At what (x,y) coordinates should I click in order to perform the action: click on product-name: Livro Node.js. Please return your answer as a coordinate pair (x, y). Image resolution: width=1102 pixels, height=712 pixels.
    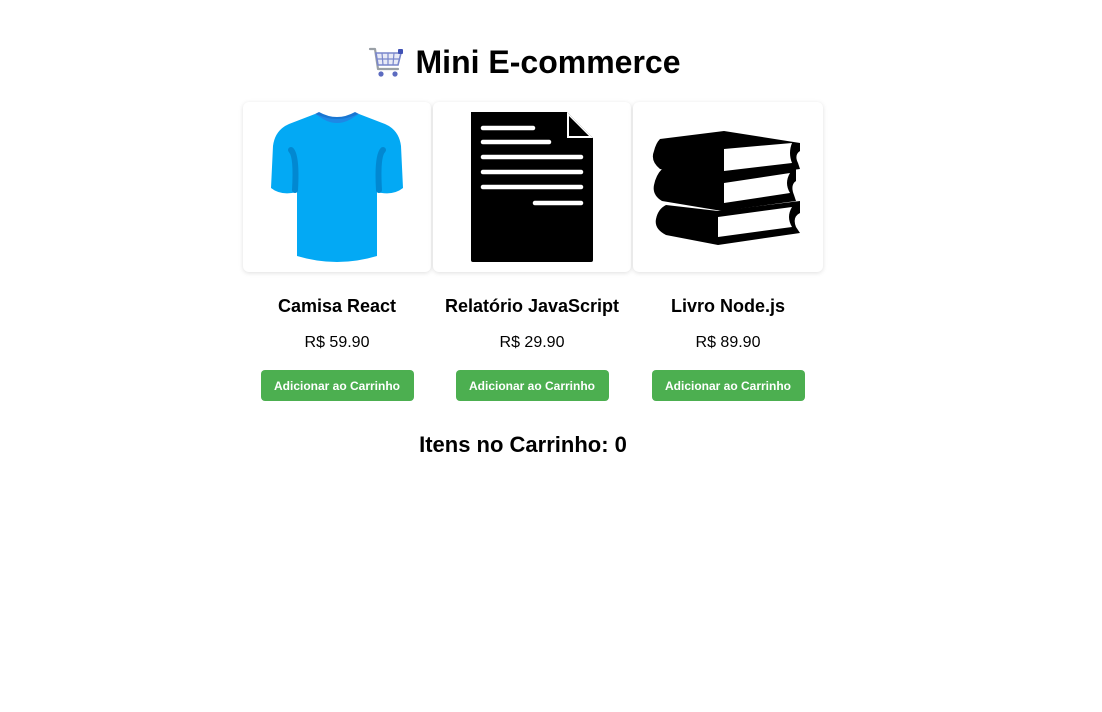
    Looking at the image, I should click on (728, 306).